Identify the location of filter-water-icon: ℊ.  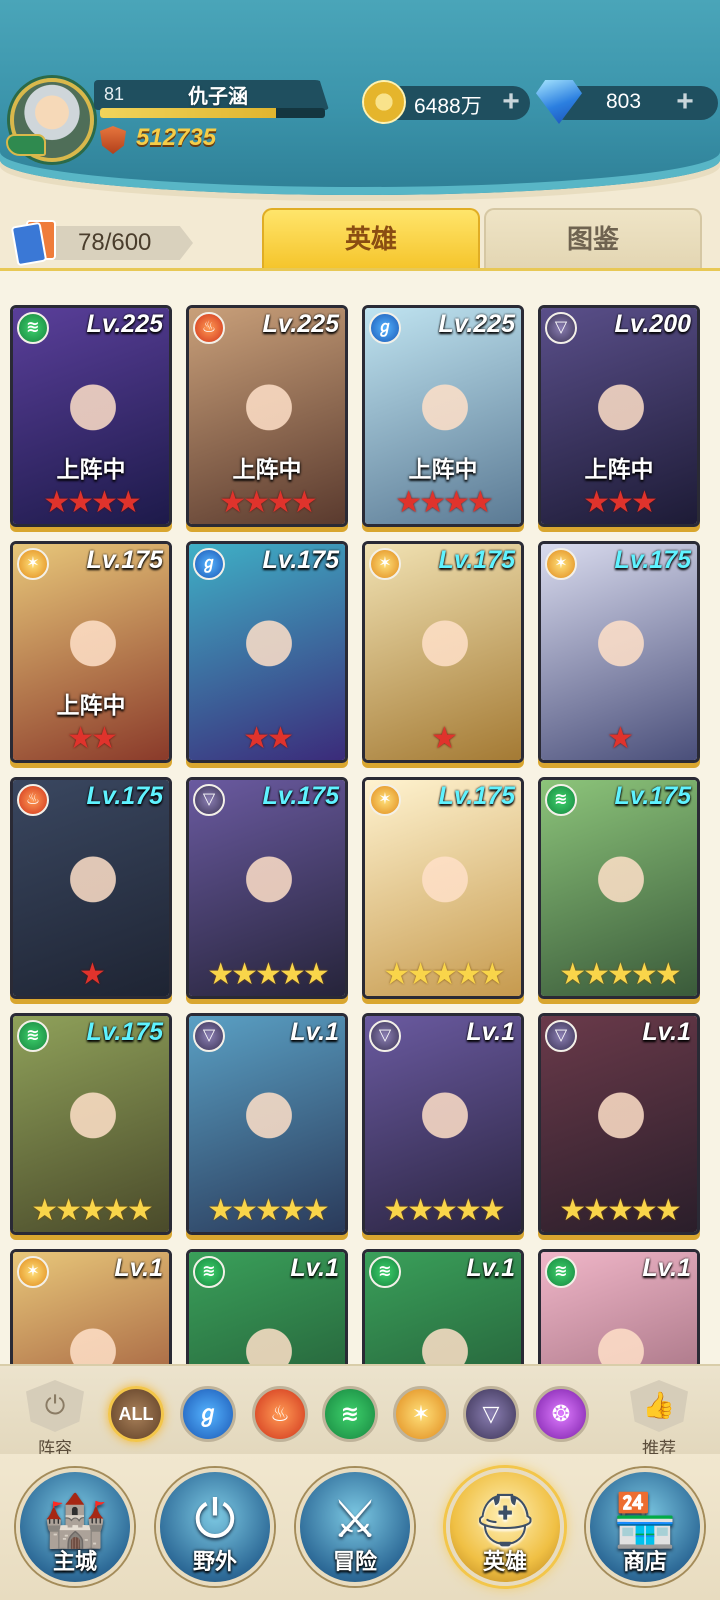
(208, 1414).